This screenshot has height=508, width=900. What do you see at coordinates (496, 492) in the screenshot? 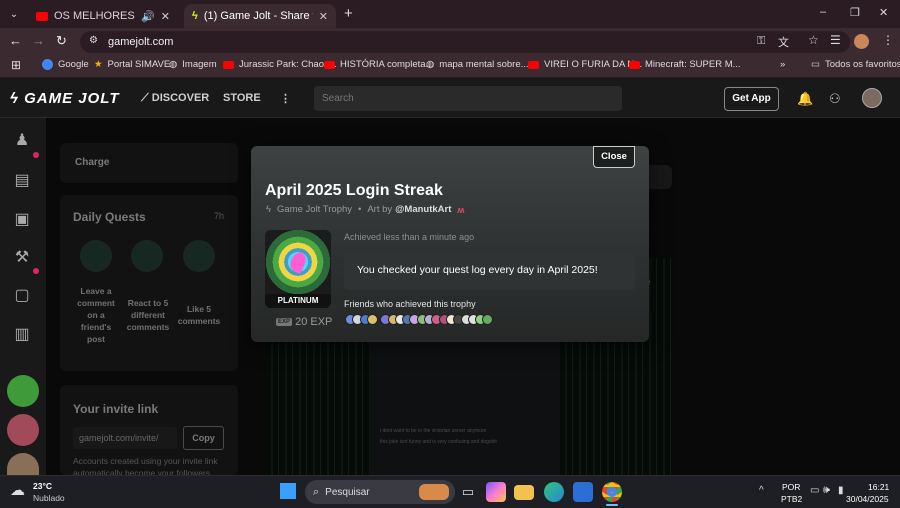
I see `copilot-icon` at bounding box center [496, 492].